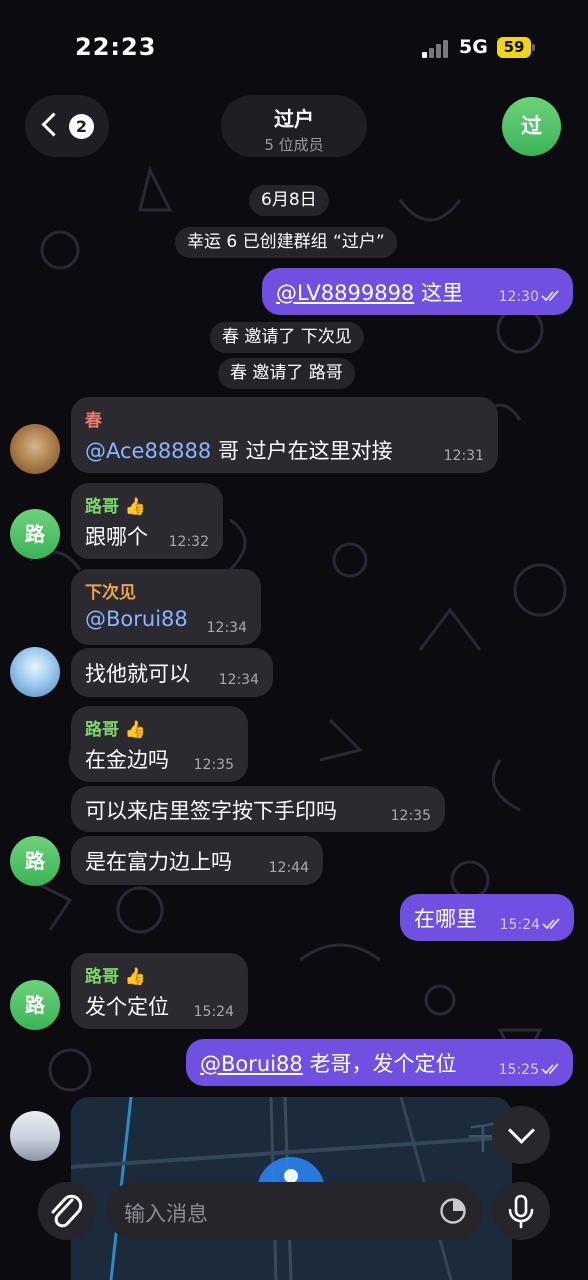 This screenshot has height=1280, width=588. I want to click on message-bubble-incoming: 可以来店里签字按下手印吗 12:35, so click(258, 809).